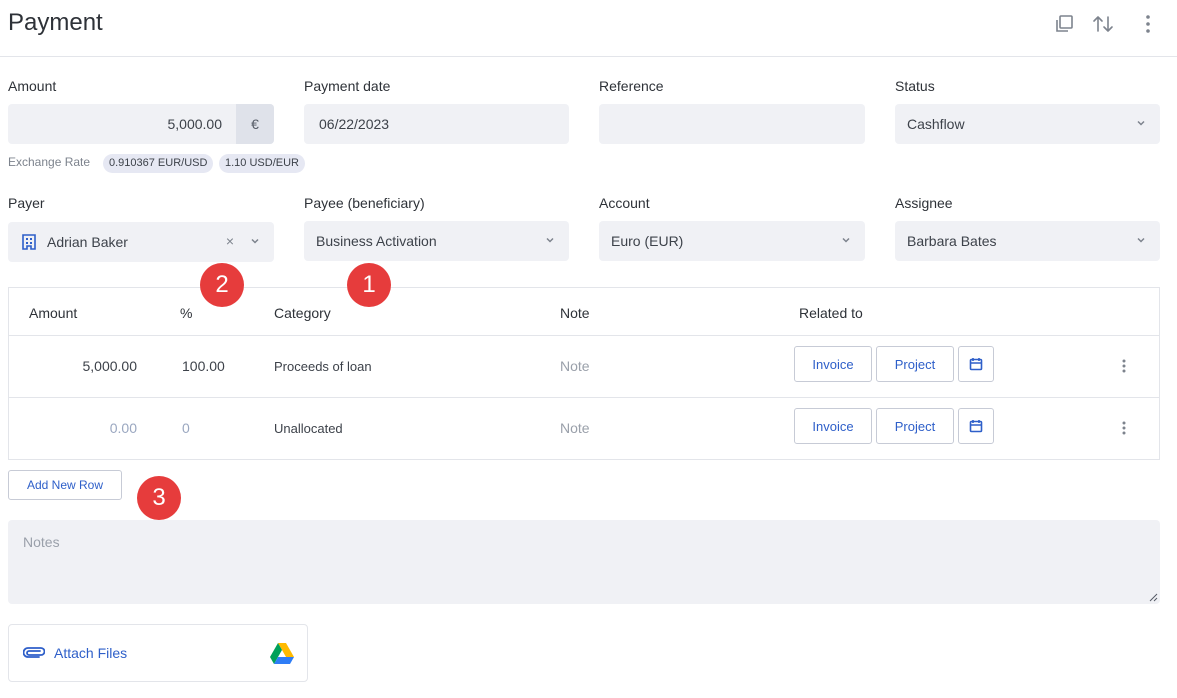  What do you see at coordinates (436, 124) in the screenshot?
I see `payment-date-input: 06/22/2023` at bounding box center [436, 124].